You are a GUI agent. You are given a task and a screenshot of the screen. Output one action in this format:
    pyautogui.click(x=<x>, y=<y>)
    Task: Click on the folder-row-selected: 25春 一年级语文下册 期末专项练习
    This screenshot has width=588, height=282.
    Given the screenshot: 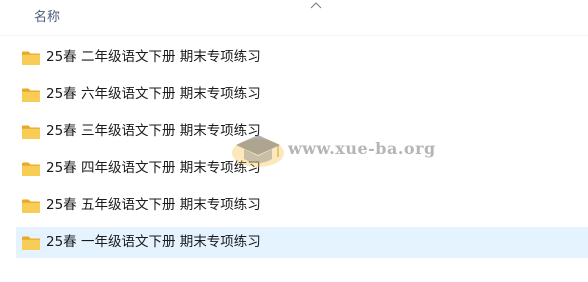 What is the action you would take?
    pyautogui.click(x=302, y=242)
    